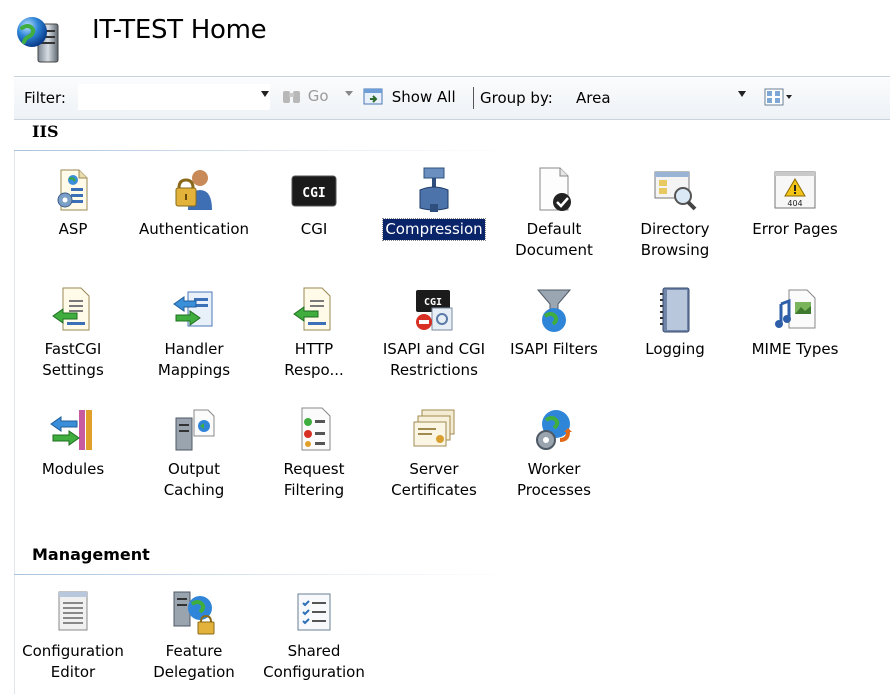 This screenshot has width=890, height=694. What do you see at coordinates (73, 333) in the screenshot?
I see `feature-fastcgi-settings: FastCGI Settings` at bounding box center [73, 333].